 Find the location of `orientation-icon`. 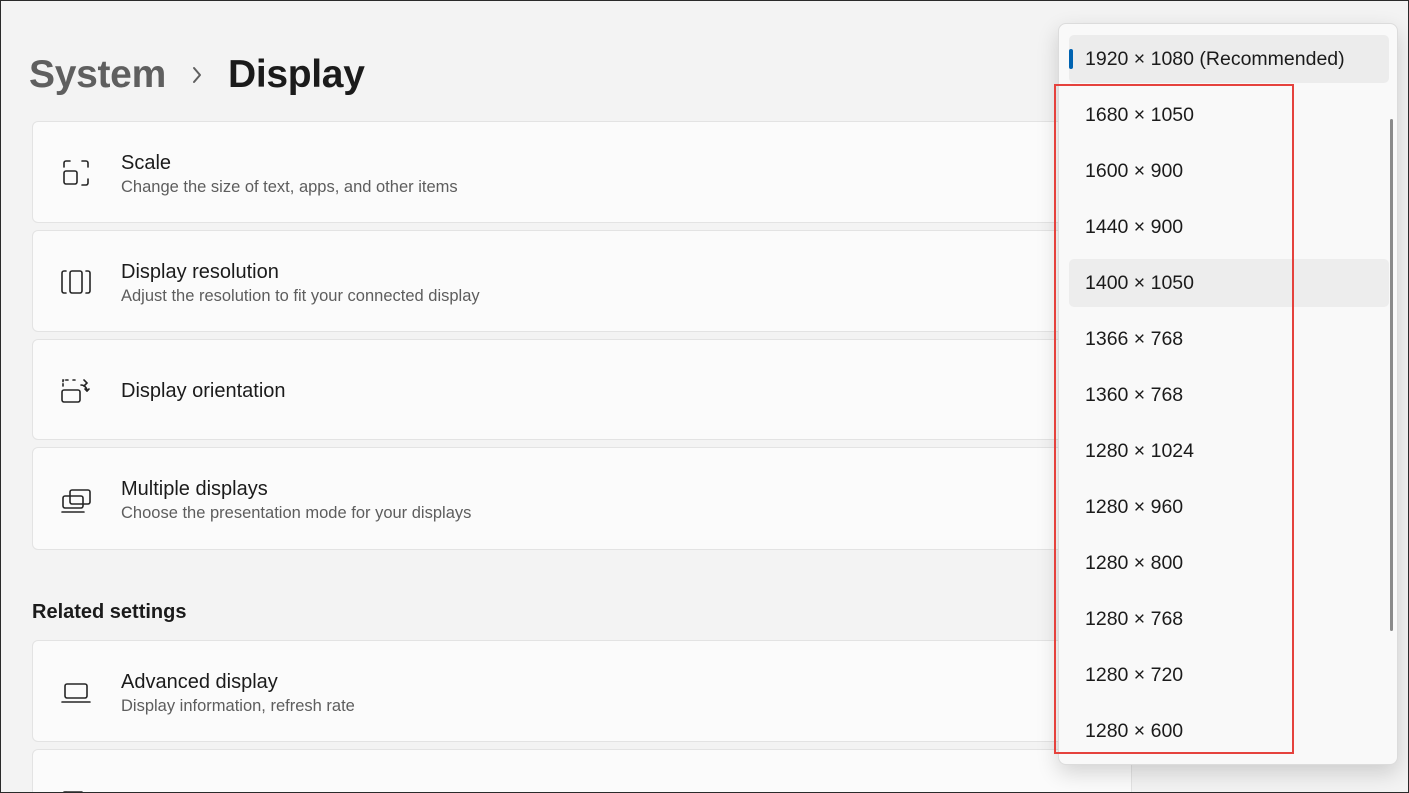

orientation-icon is located at coordinates (76, 391).